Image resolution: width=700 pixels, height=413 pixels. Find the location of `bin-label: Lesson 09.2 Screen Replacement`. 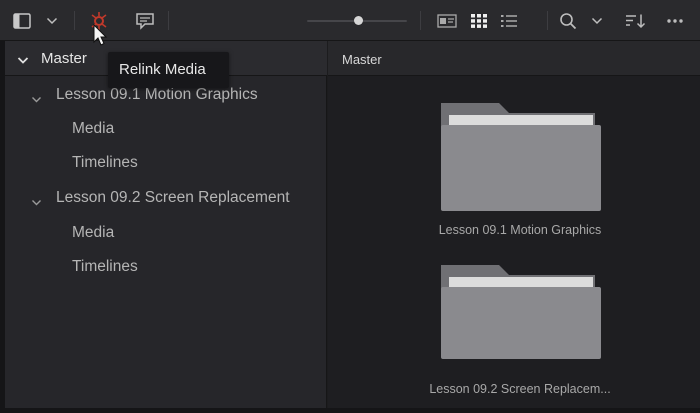

bin-label: Lesson 09.2 Screen Replacement is located at coordinates (173, 197).